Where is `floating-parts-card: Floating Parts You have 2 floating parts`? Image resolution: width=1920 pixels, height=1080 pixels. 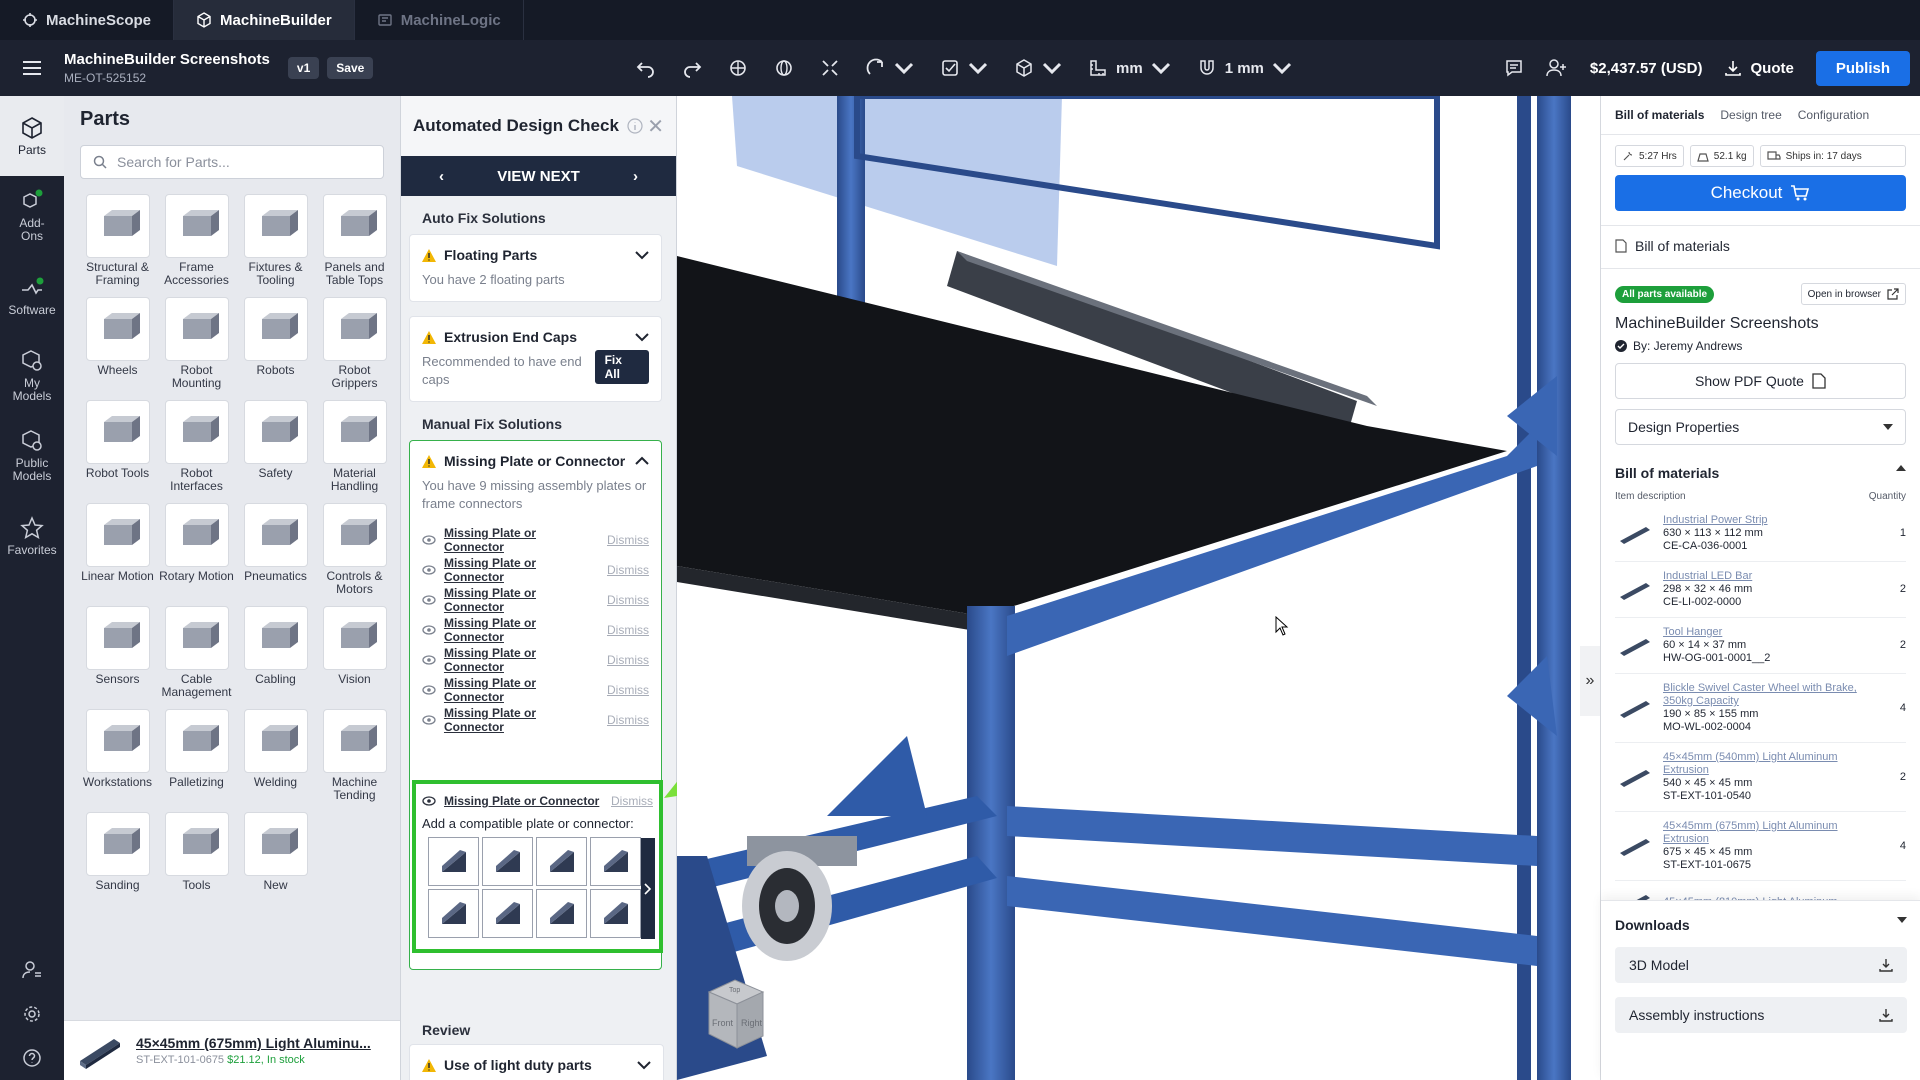 floating-parts-card: Floating Parts You have 2 floating parts is located at coordinates (535, 268).